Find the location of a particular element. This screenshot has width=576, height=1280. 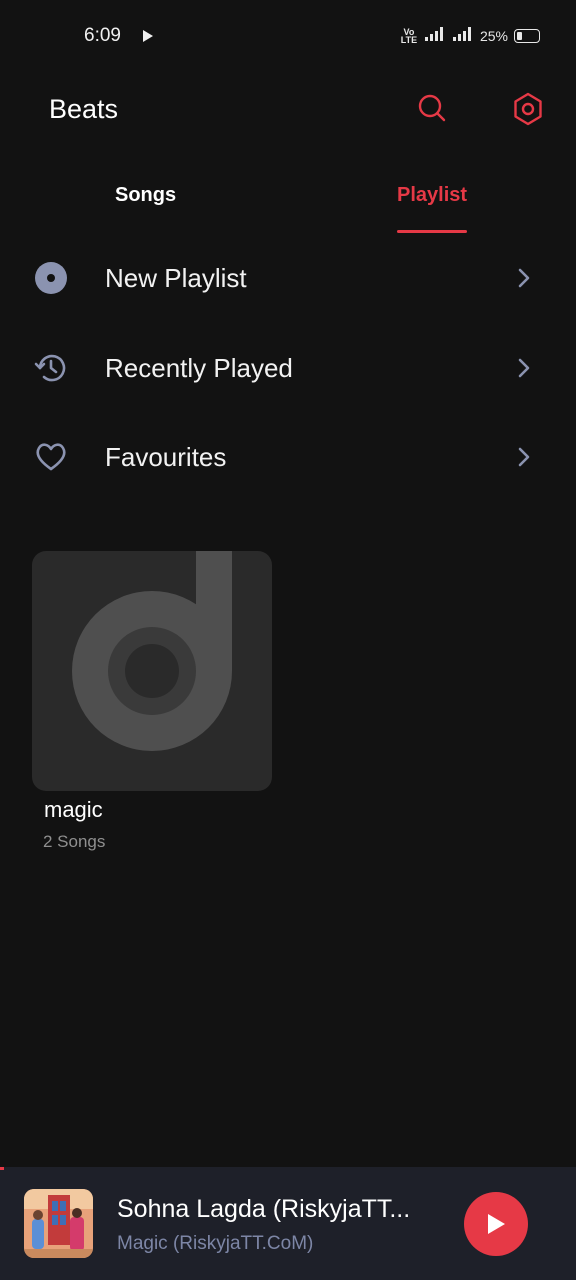

heart-icon is located at coordinates (51, 457).